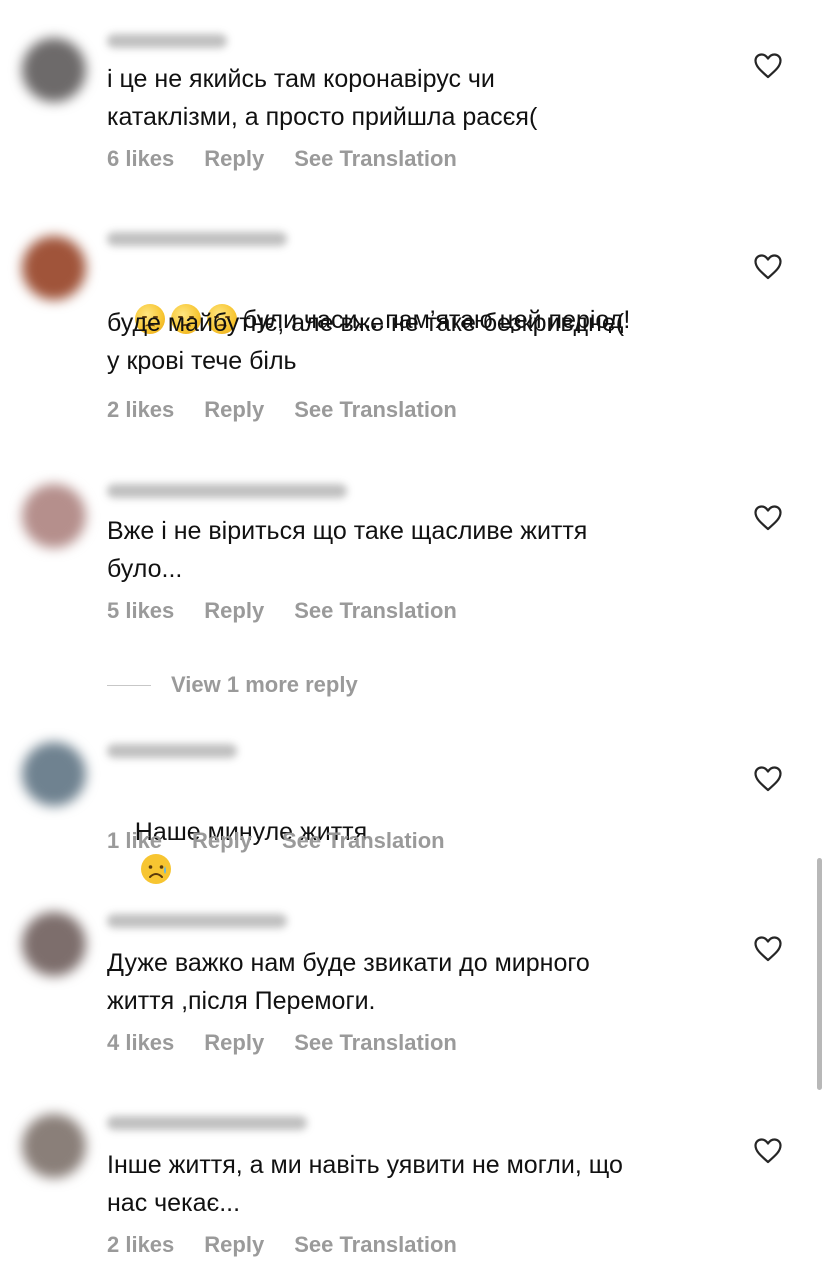 The image size is (828, 1277). I want to click on username-blurred, so click(207, 1123).